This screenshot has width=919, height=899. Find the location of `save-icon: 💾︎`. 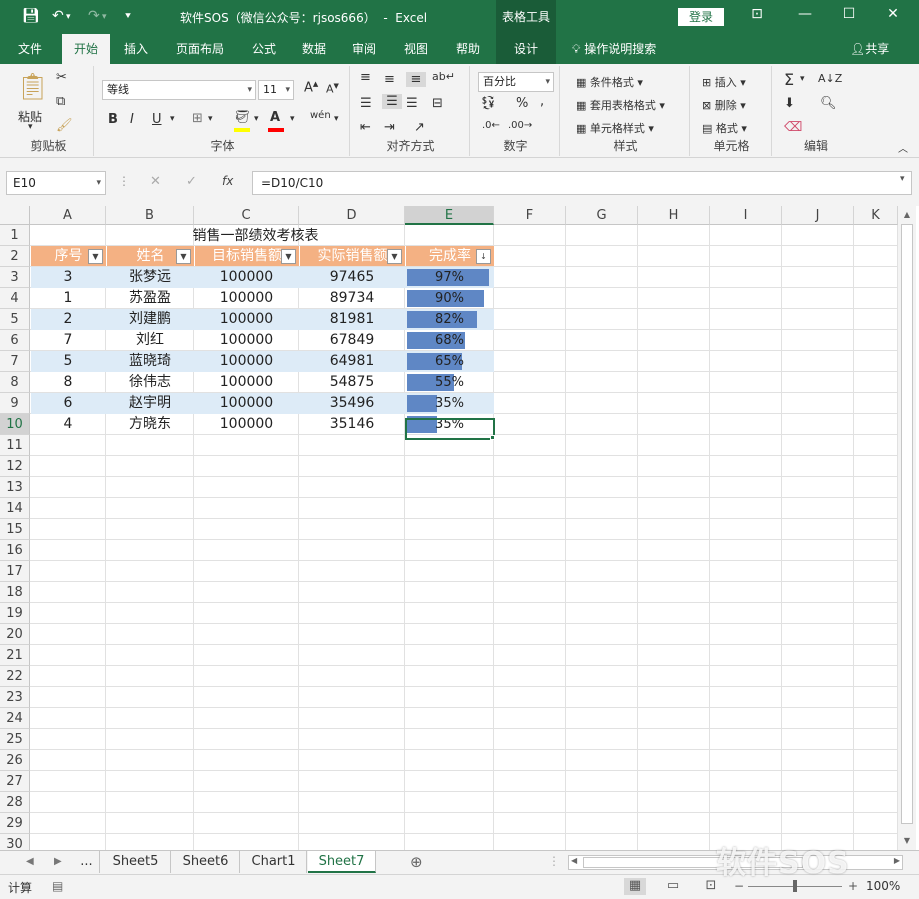

save-icon: 💾︎ is located at coordinates (31, 16).